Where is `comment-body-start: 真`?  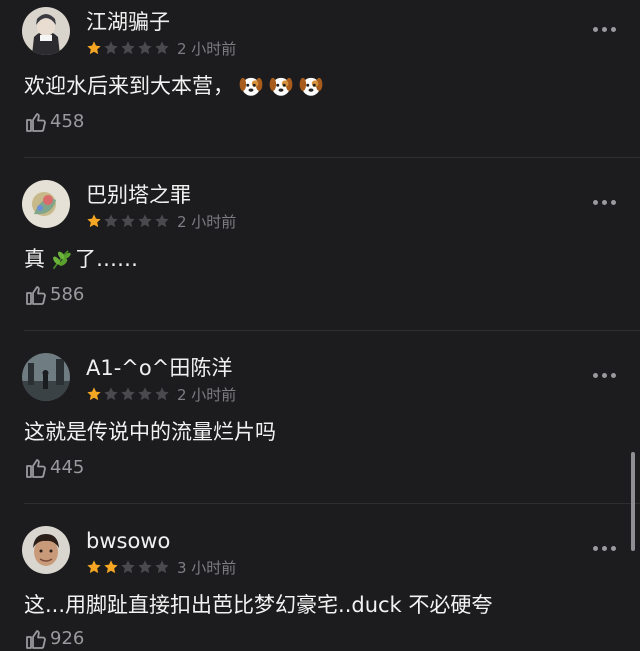
comment-body-start: 真 is located at coordinates (34, 259).